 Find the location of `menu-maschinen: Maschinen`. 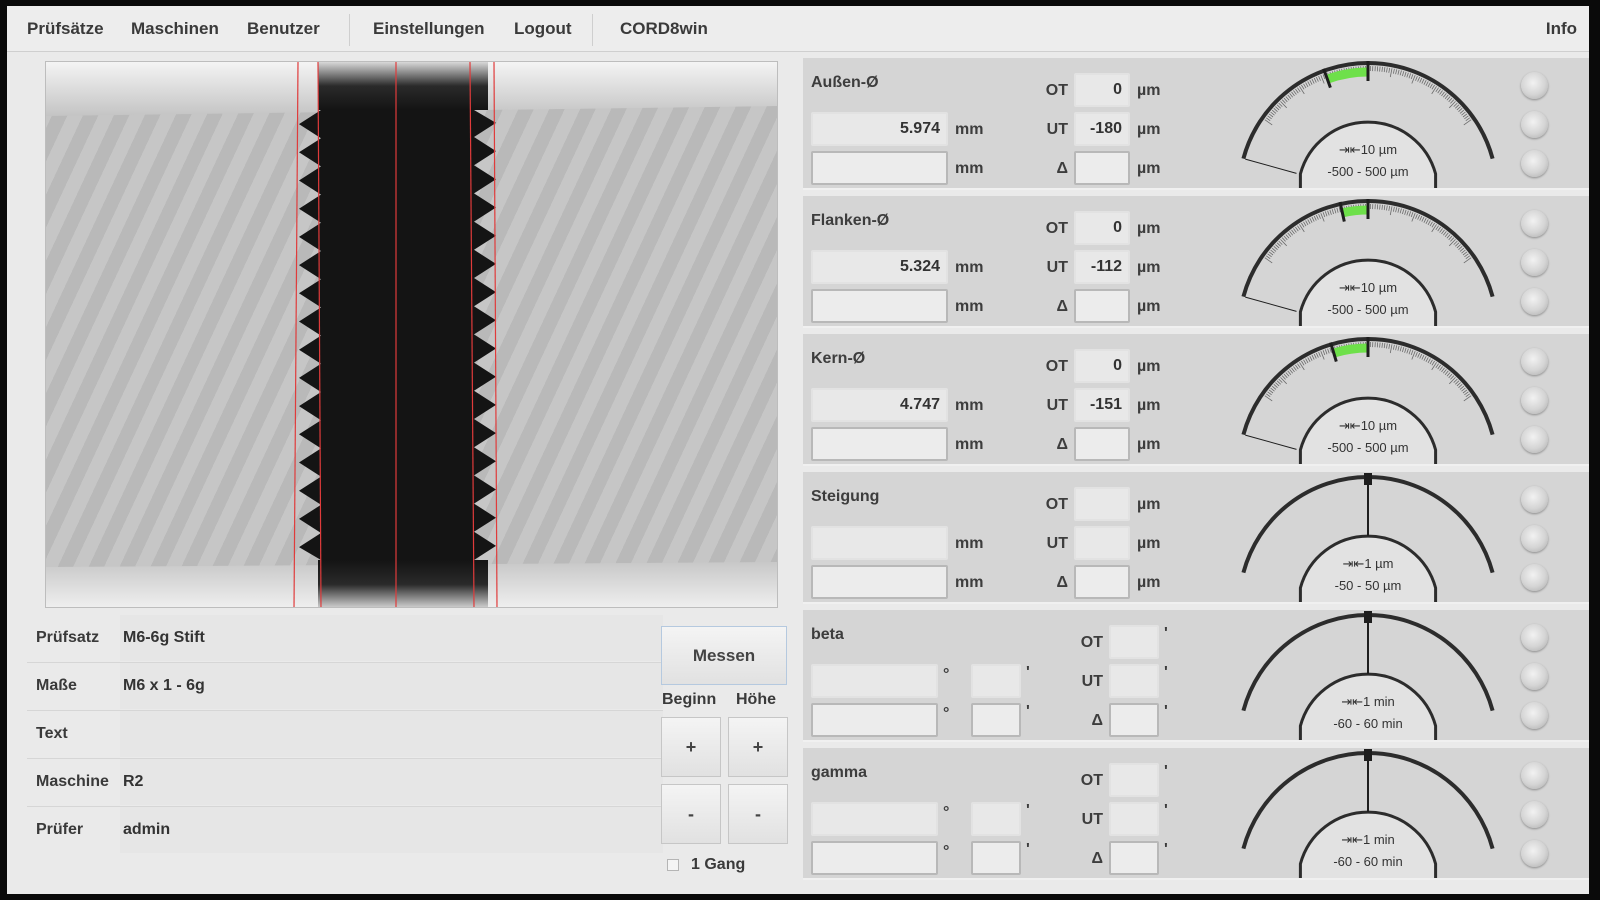

menu-maschinen: Maschinen is located at coordinates (175, 29).